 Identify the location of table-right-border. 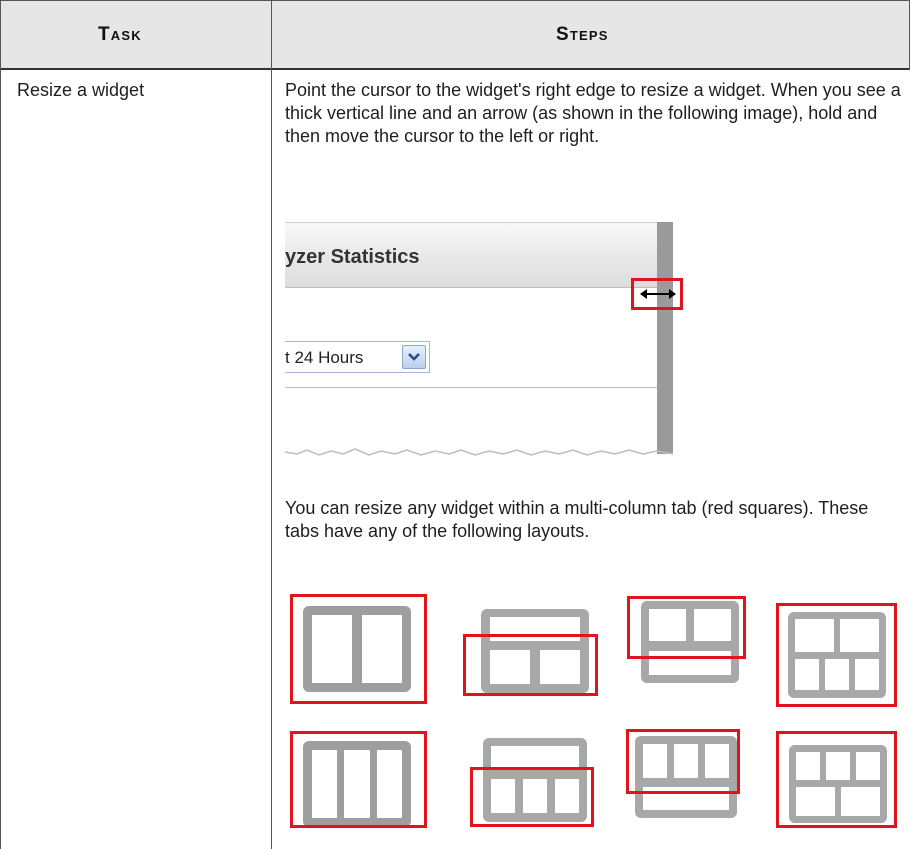
(909, 35).